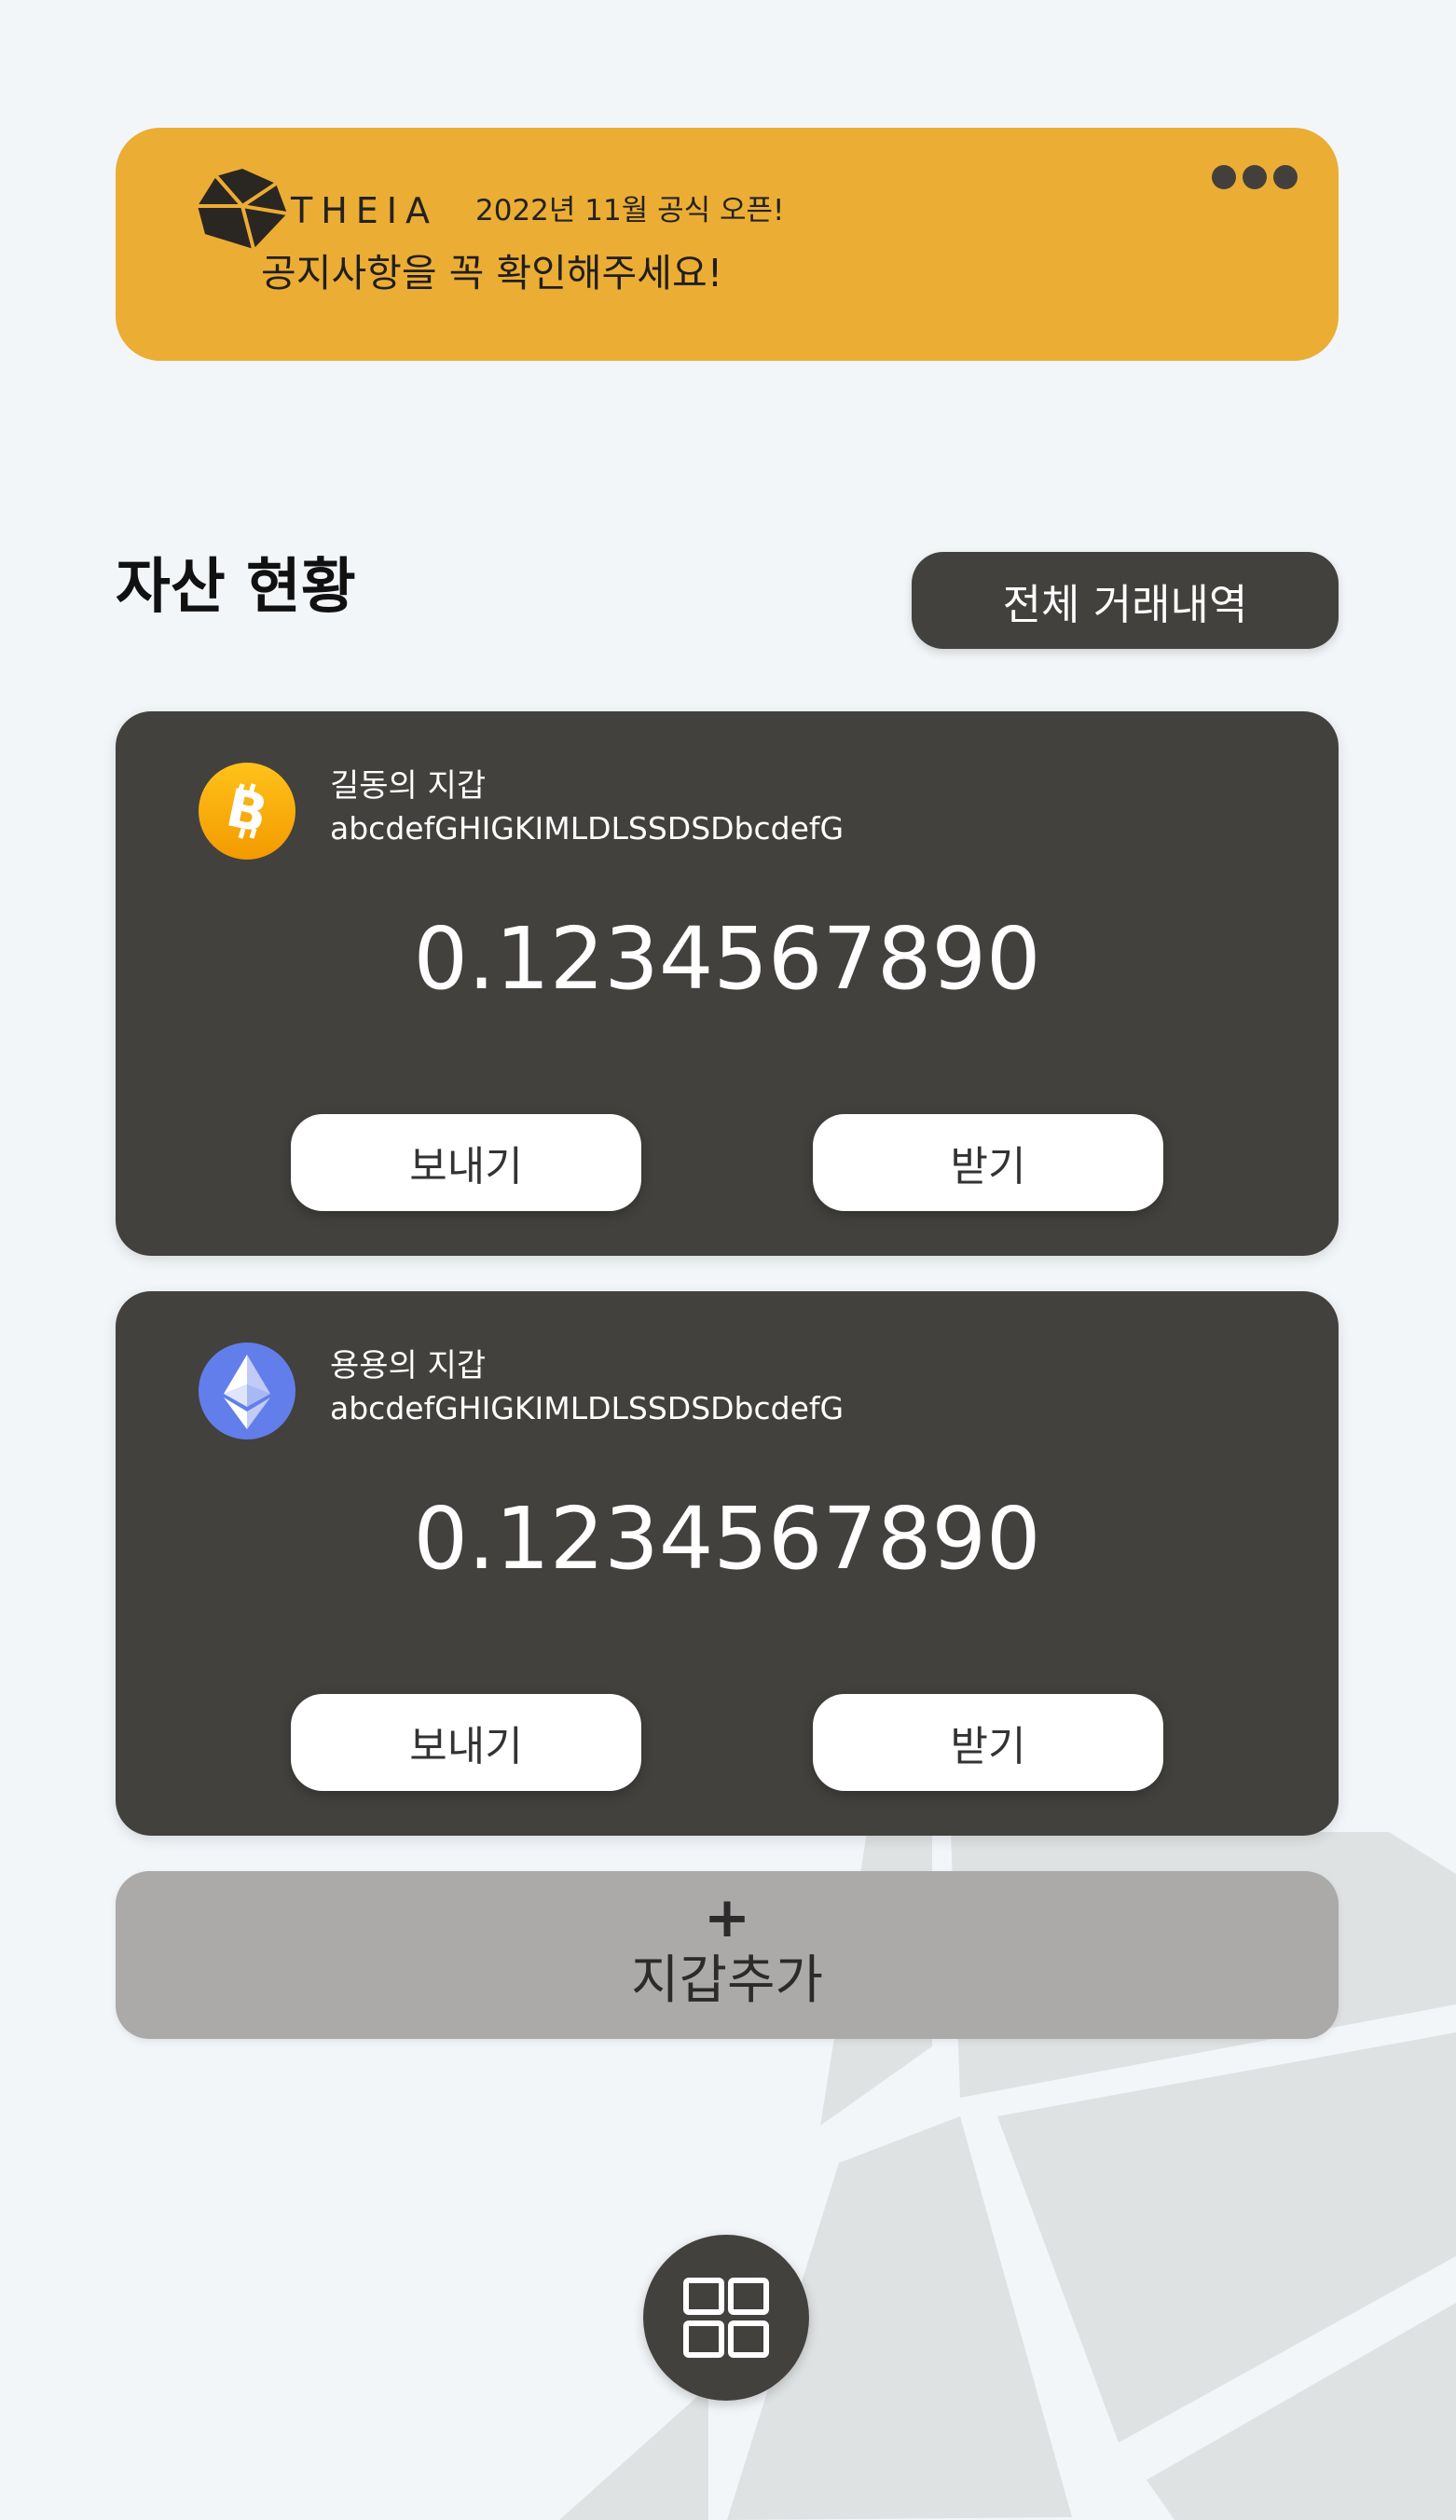 Image resolution: width=1456 pixels, height=2520 pixels. I want to click on notice-message: 공지사항을 꼭 확인해주세요!, so click(492, 273).